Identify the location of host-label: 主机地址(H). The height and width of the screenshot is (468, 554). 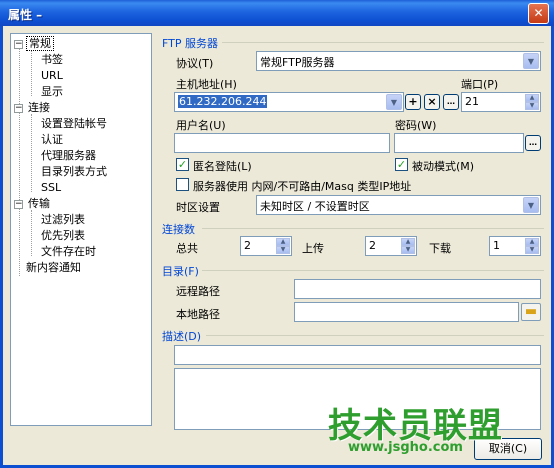
(206, 84).